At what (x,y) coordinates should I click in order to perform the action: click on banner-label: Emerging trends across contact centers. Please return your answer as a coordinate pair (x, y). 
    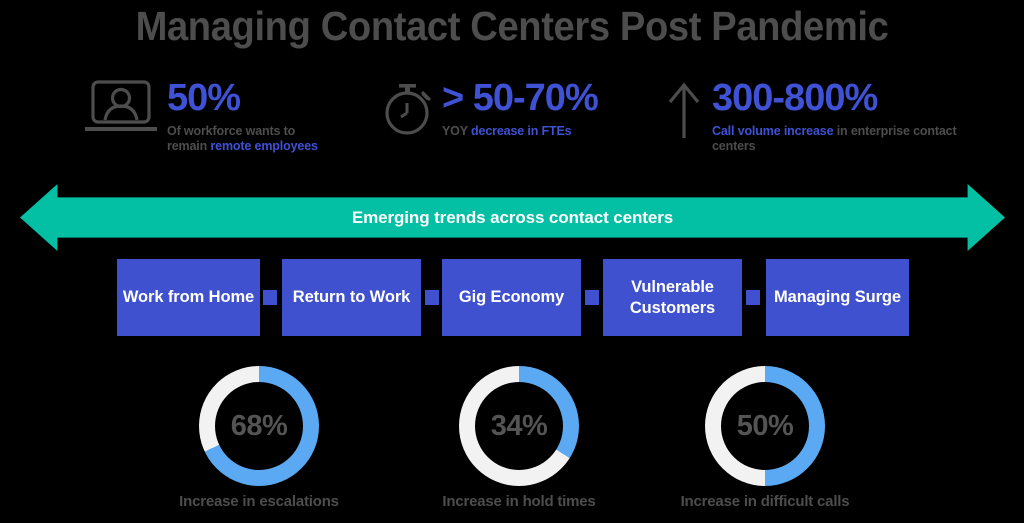
    Looking at the image, I should click on (512, 217).